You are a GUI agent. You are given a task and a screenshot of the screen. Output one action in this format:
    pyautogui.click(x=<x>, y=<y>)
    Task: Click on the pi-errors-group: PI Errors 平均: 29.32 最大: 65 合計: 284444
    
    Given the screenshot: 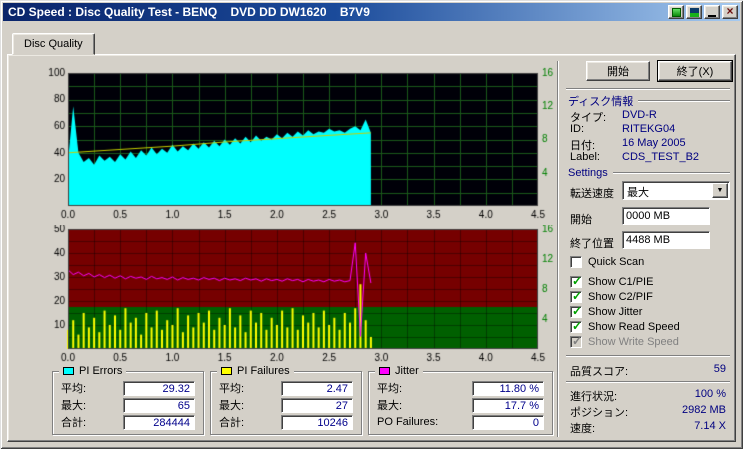 What is the action you would take?
    pyautogui.click(x=128, y=400)
    